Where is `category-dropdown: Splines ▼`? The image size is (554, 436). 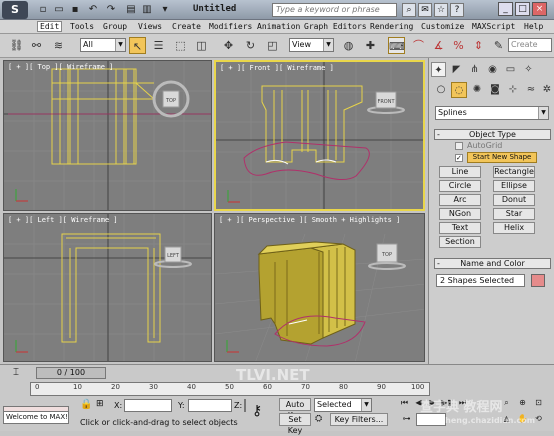
category-dropdown: Splines ▼ is located at coordinates (492, 113).